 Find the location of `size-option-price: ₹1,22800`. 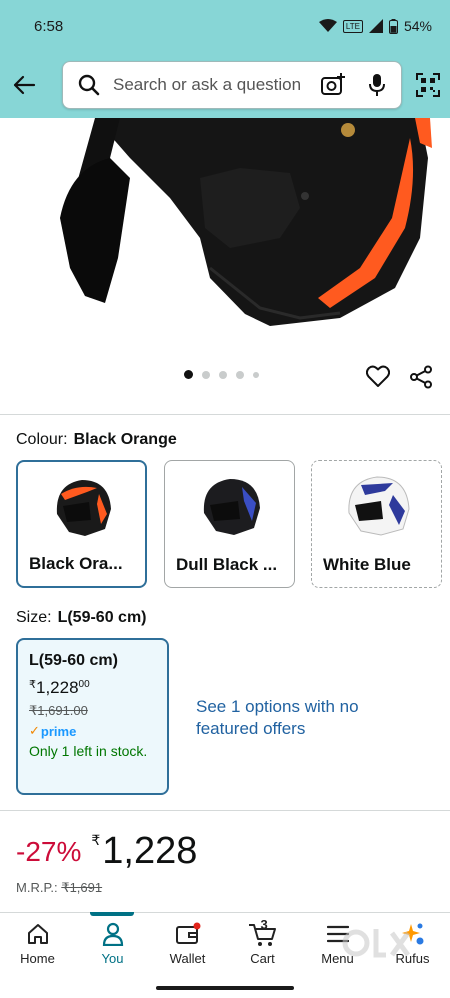

size-option-price: ₹1,22800 is located at coordinates (92, 688).